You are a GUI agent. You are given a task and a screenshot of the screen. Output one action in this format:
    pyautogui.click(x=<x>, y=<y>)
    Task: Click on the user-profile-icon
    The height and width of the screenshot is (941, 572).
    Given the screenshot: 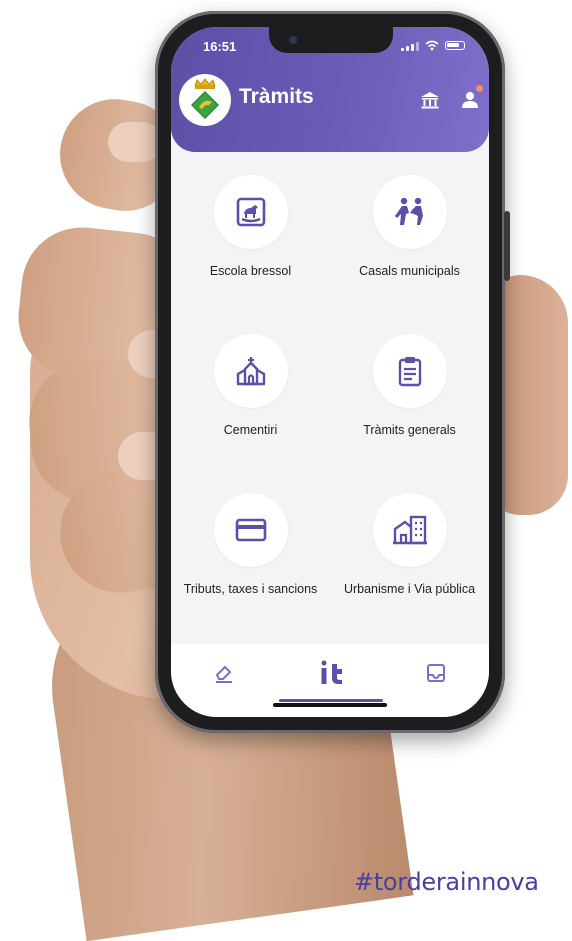 What is the action you would take?
    pyautogui.click(x=470, y=100)
    